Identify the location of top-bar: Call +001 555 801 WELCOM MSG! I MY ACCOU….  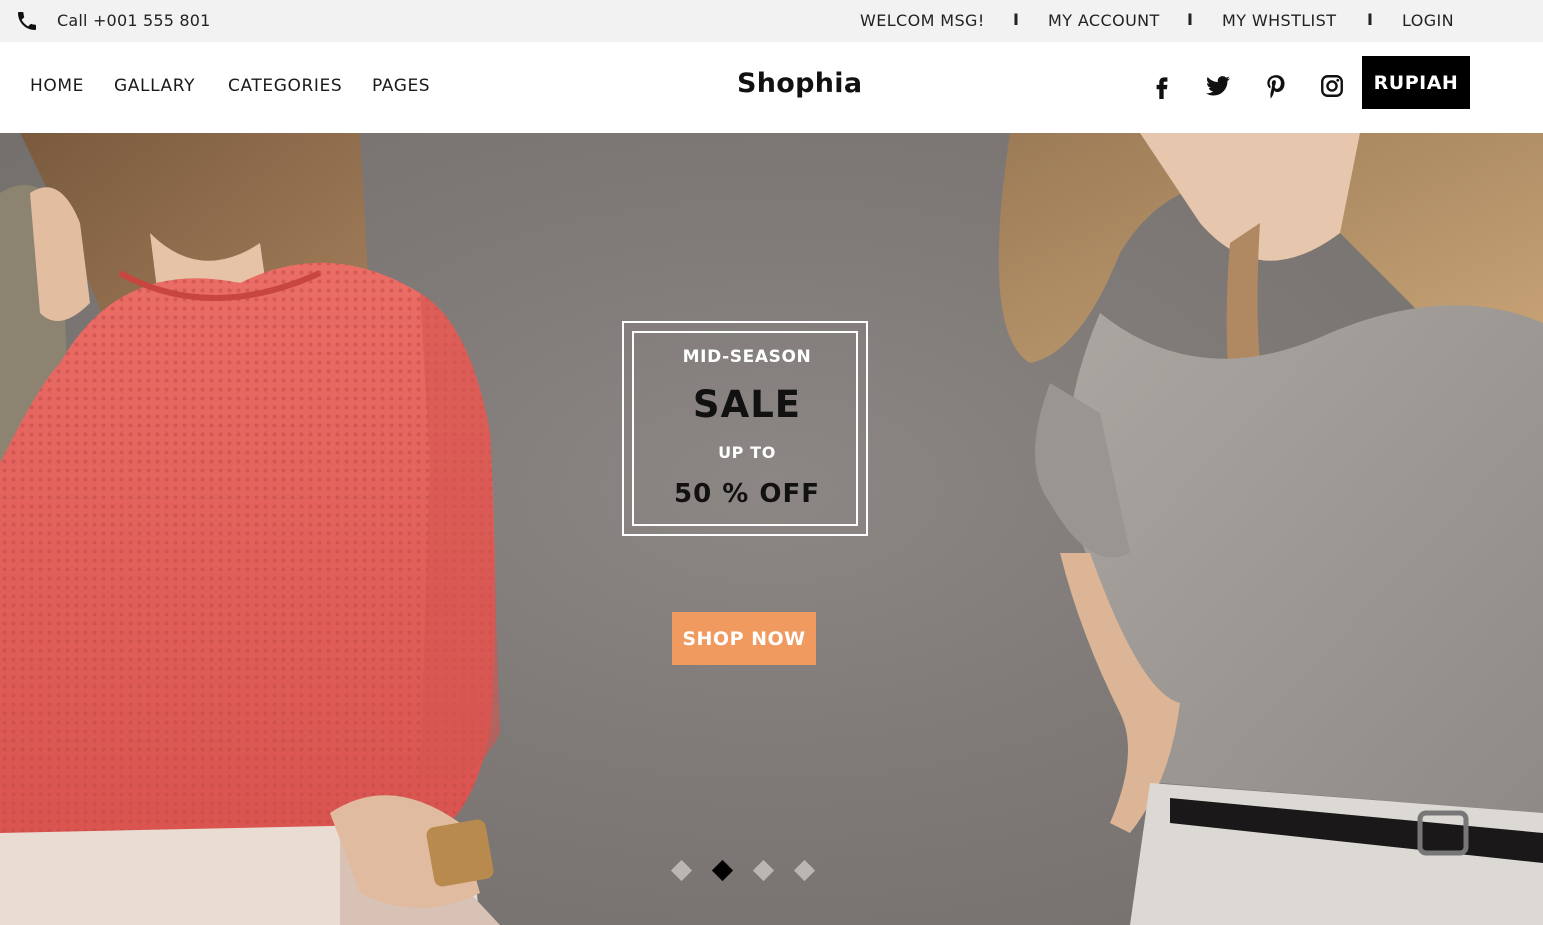
(771, 21).